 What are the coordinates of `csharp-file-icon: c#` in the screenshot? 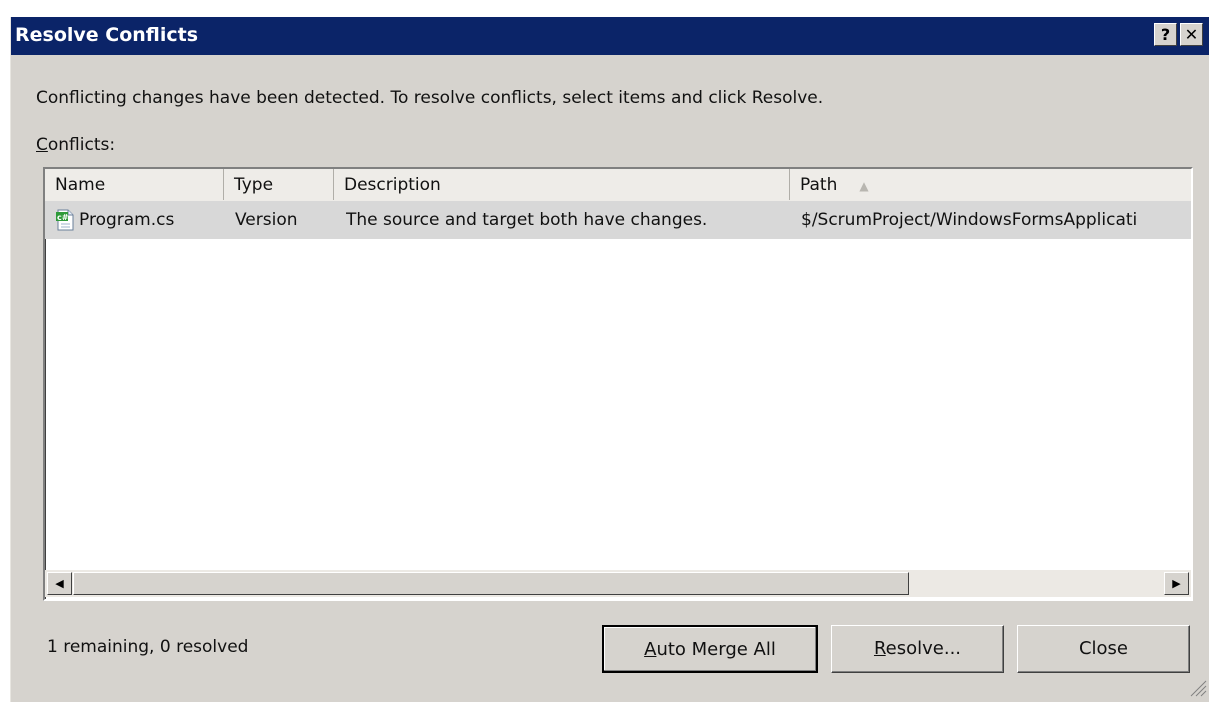 It's located at (65, 220).